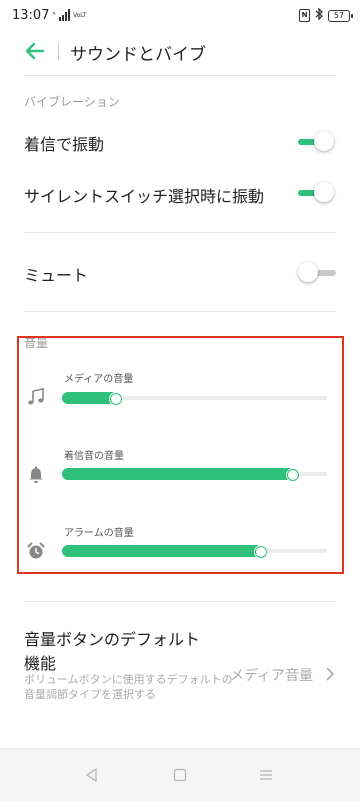 This screenshot has width=360, height=801. I want to click on ringtone-volume-label: 着信音の音量, so click(94, 456).